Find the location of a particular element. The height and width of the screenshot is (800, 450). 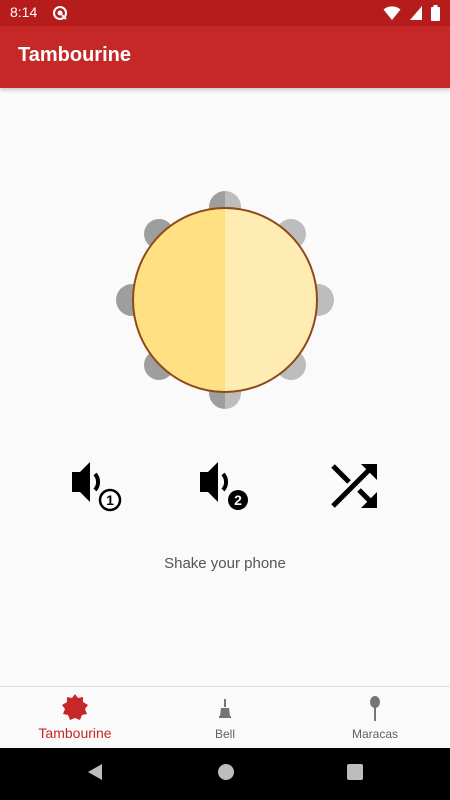

shake-hint: Shake your phone is located at coordinates (225, 563).